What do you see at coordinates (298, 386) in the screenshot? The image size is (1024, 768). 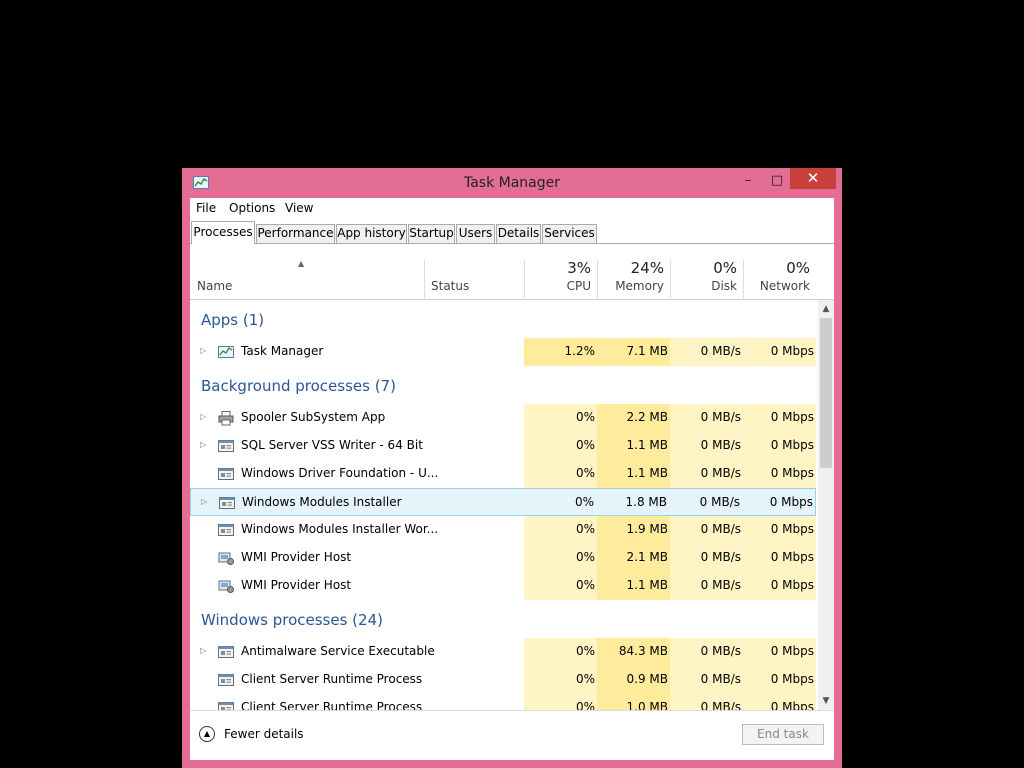 I see `group-title-background: Background processes (7)` at bounding box center [298, 386].